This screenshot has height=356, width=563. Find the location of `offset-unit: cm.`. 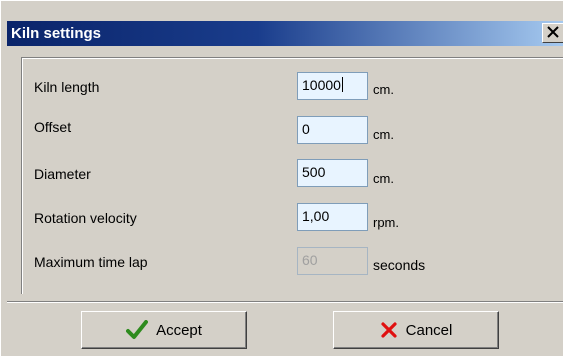

offset-unit: cm. is located at coordinates (383, 134).